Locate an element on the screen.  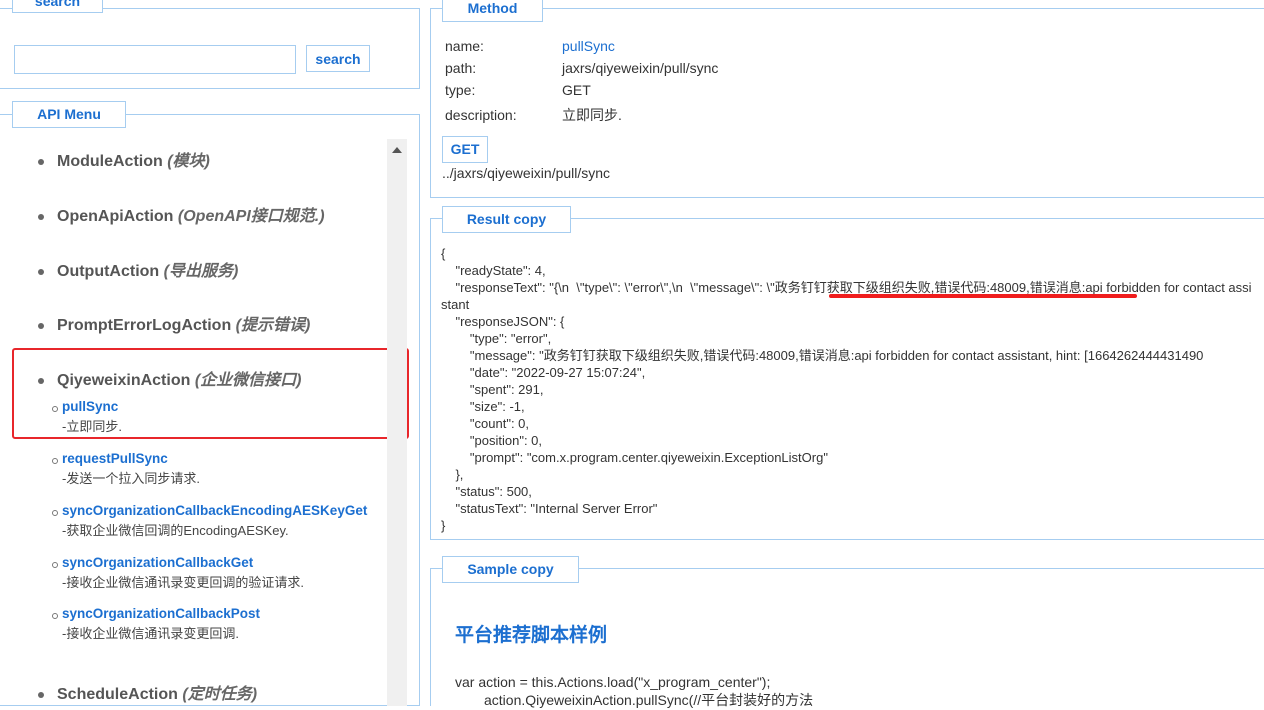
menu-item-desc: (模块) is located at coordinates (188, 161).